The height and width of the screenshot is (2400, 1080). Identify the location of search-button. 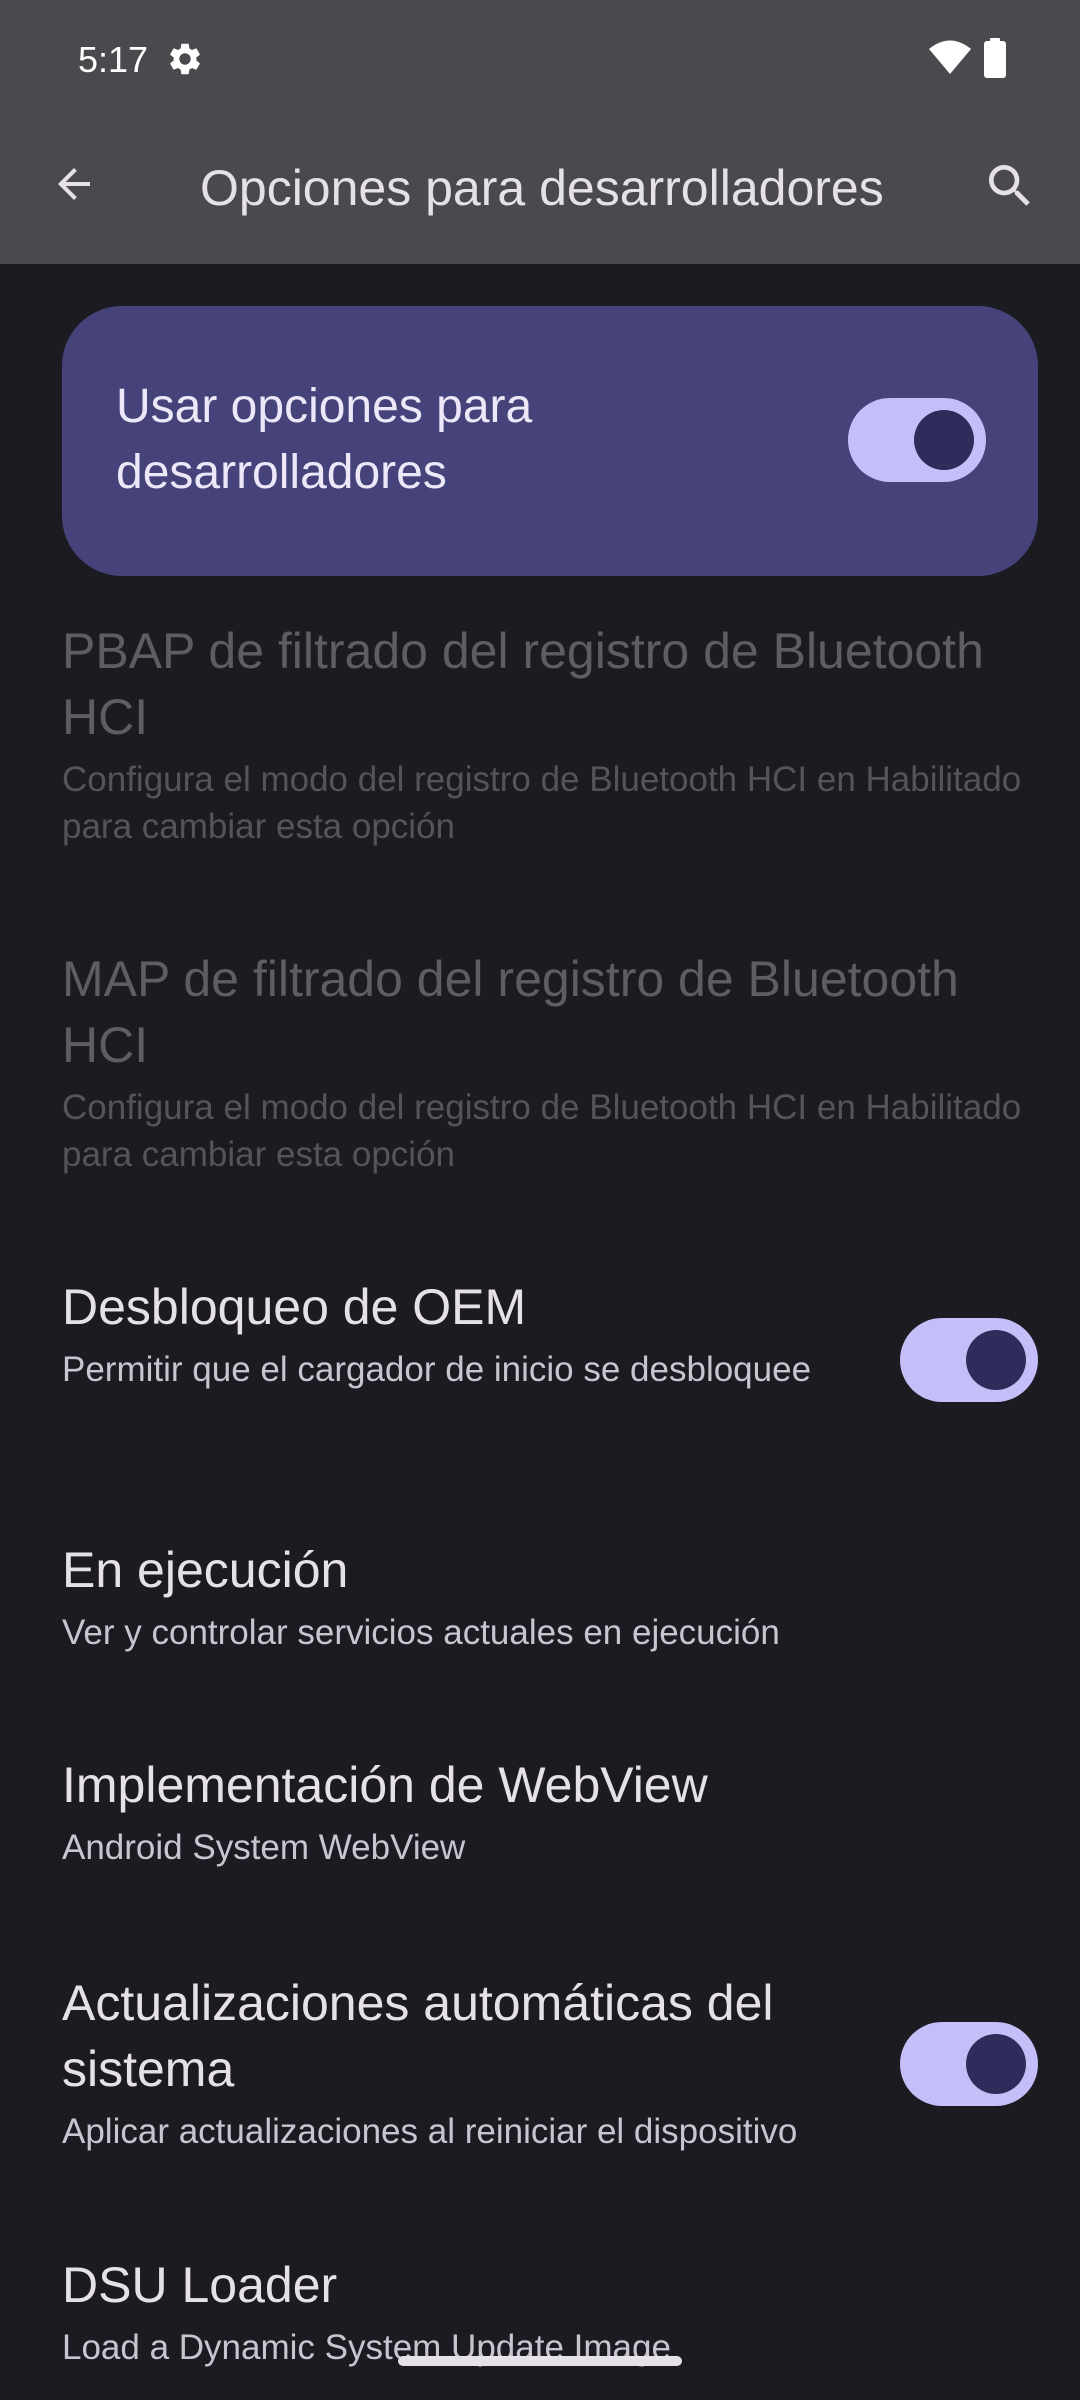
(1010, 186).